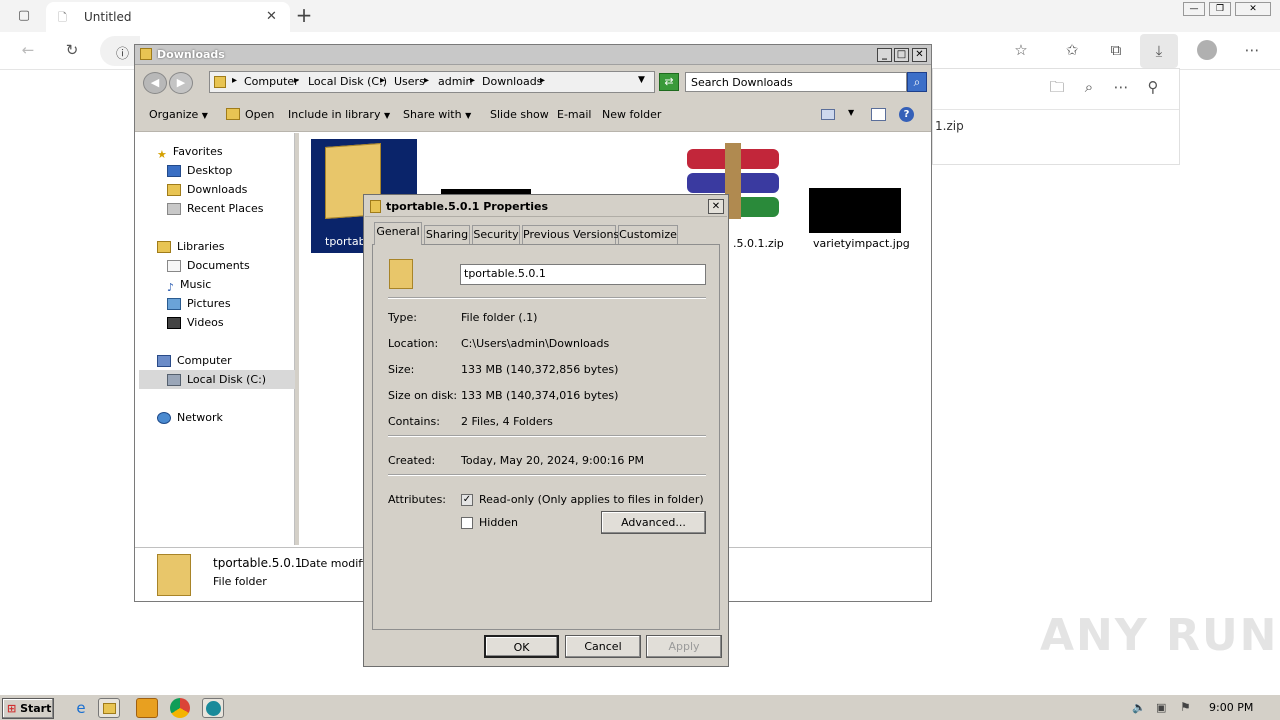  Describe the element at coordinates (409, 81) in the screenshot. I see `breadcrumb-users: Users` at that location.